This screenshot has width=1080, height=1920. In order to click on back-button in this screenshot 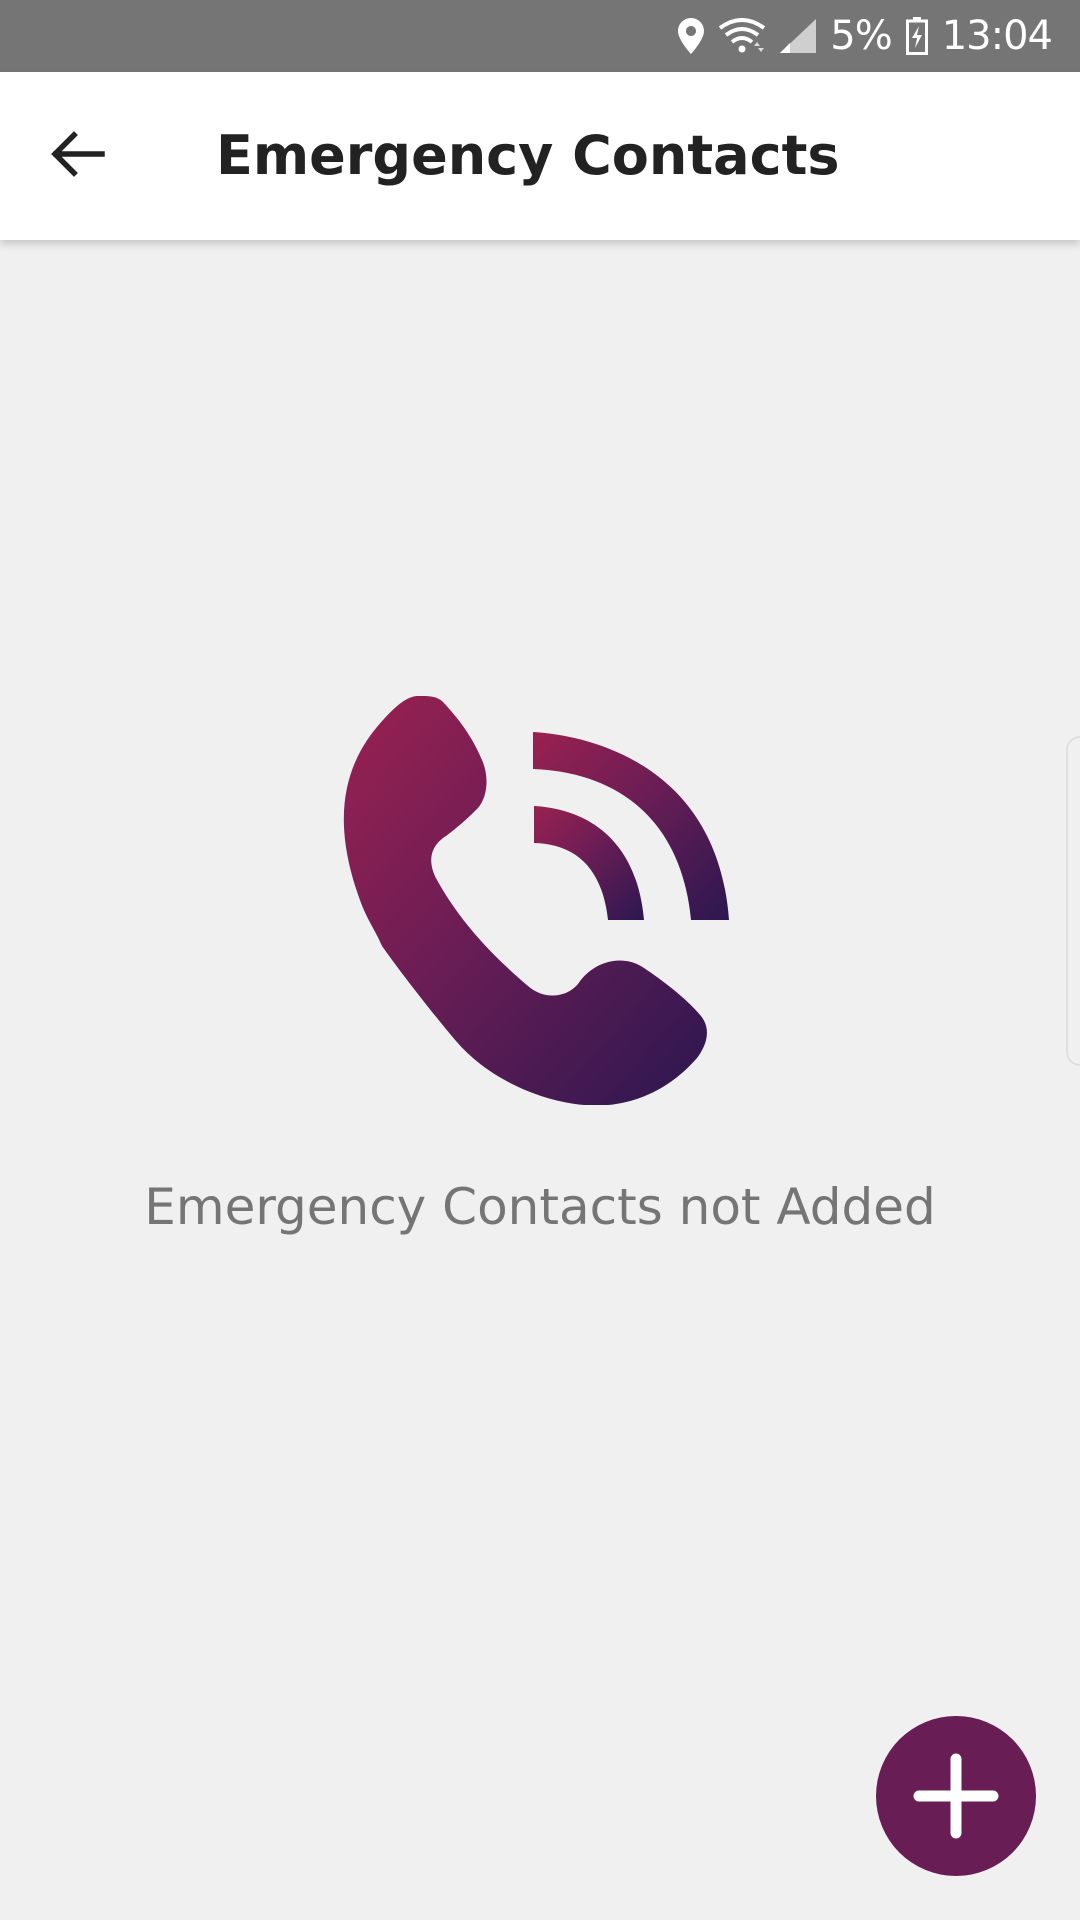, I will do `click(78, 154)`.